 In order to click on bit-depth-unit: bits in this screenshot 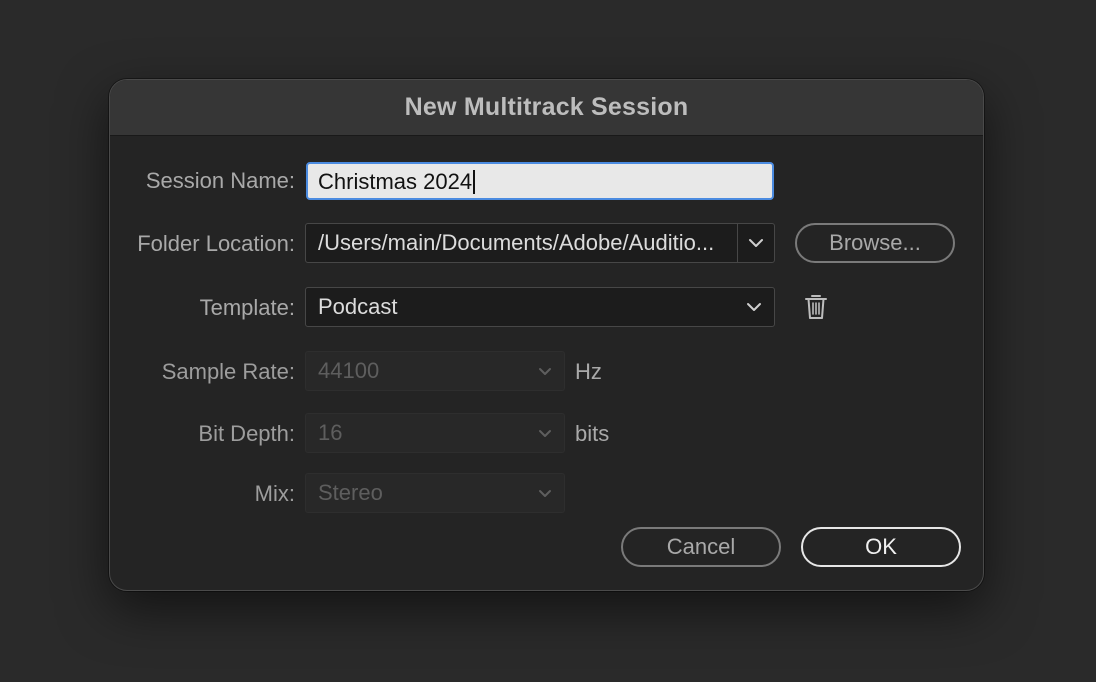, I will do `click(592, 433)`.